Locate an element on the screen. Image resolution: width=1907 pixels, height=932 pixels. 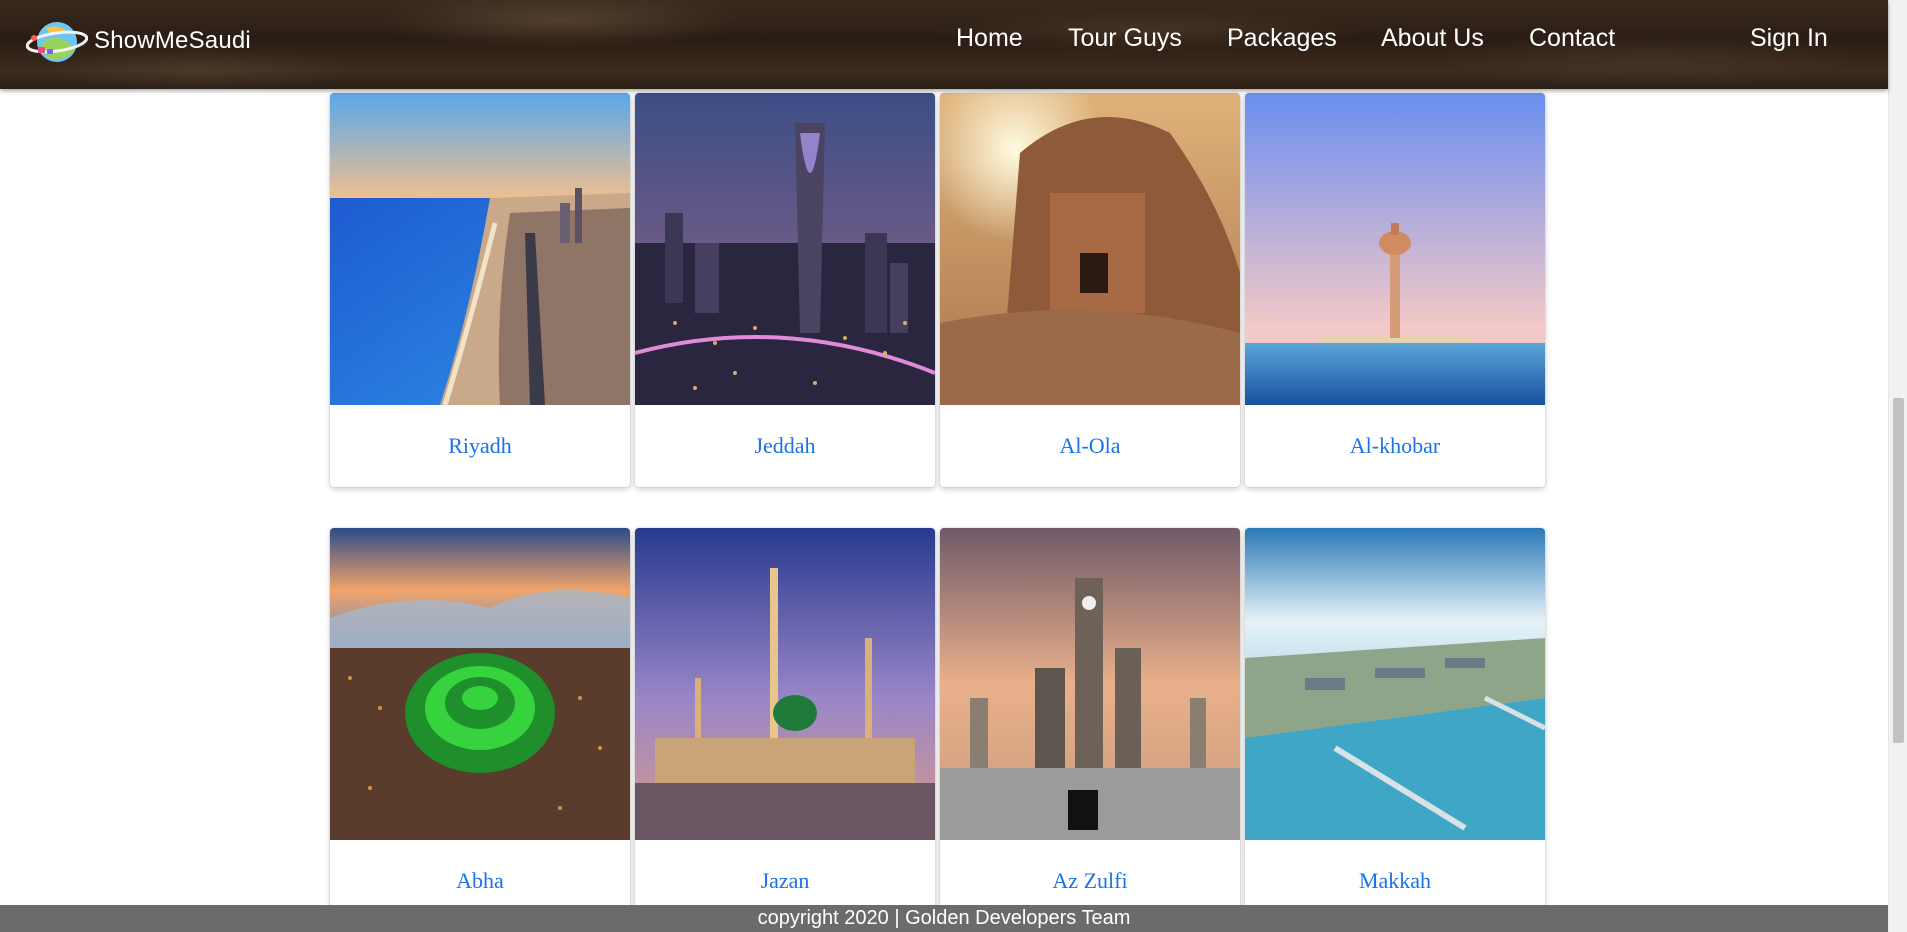
city-image-riyadh is located at coordinates (480, 249).